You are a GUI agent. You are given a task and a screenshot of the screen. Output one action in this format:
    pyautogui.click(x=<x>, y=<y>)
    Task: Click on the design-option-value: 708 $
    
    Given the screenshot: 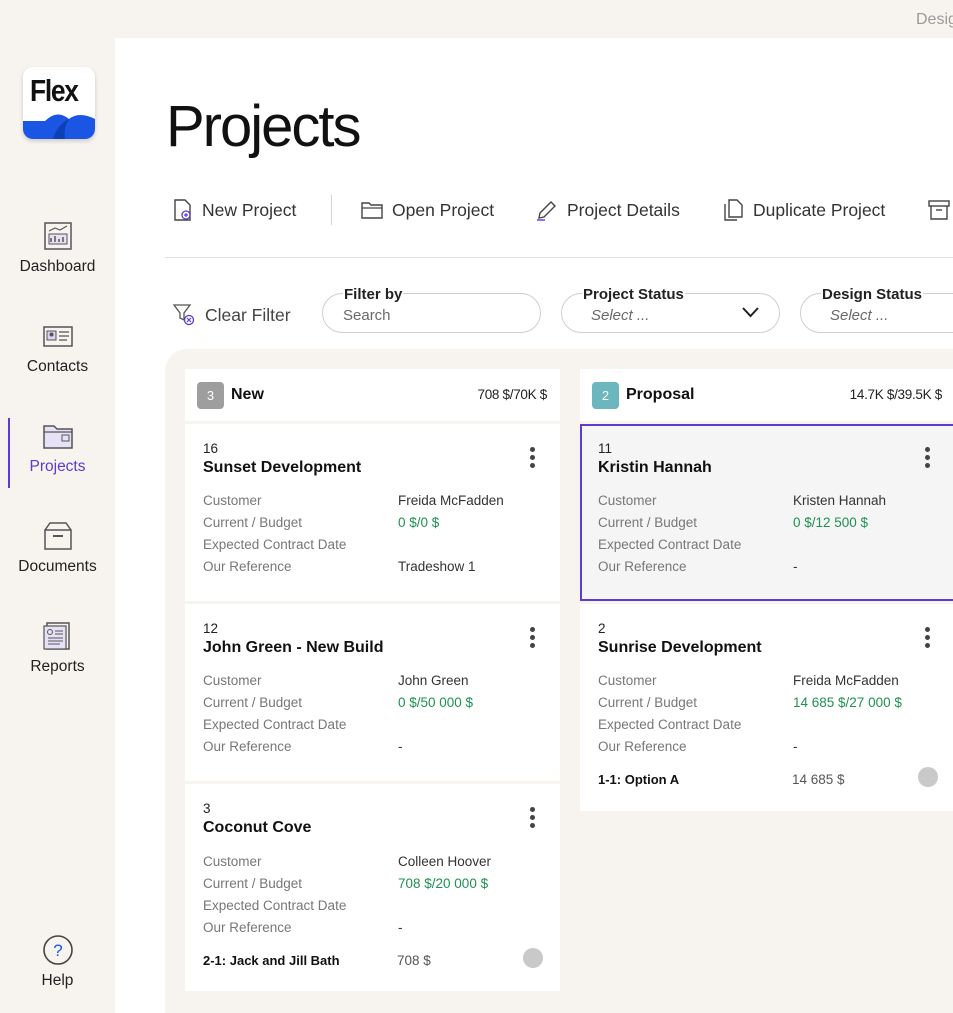 What is the action you would take?
    pyautogui.click(x=414, y=960)
    